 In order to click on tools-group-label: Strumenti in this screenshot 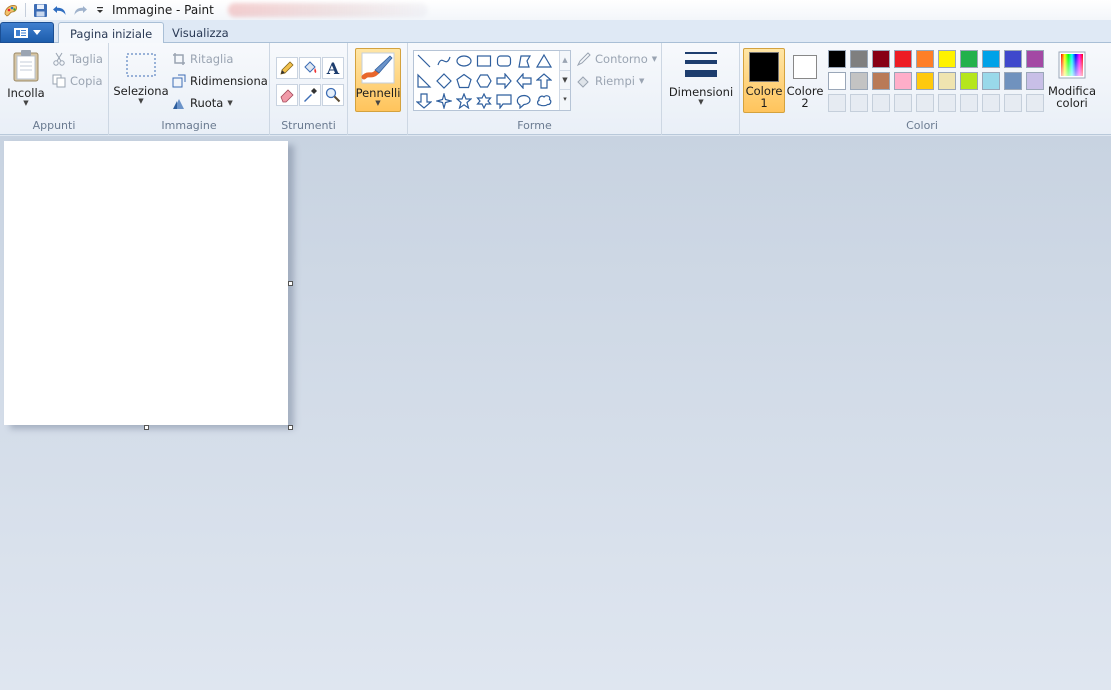, I will do `click(308, 125)`.